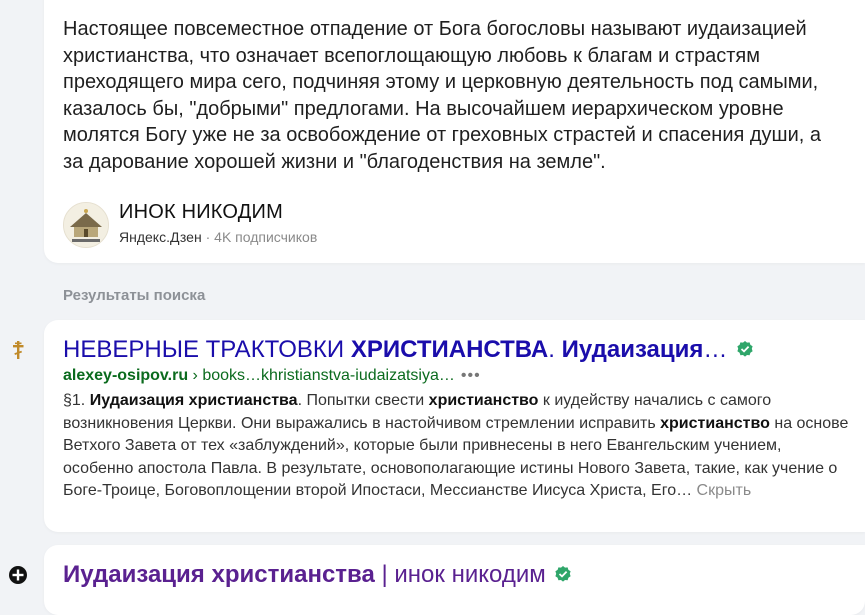 This screenshot has height=615, width=865. What do you see at coordinates (18, 350) in the screenshot?
I see `orthodox-cross-icon` at bounding box center [18, 350].